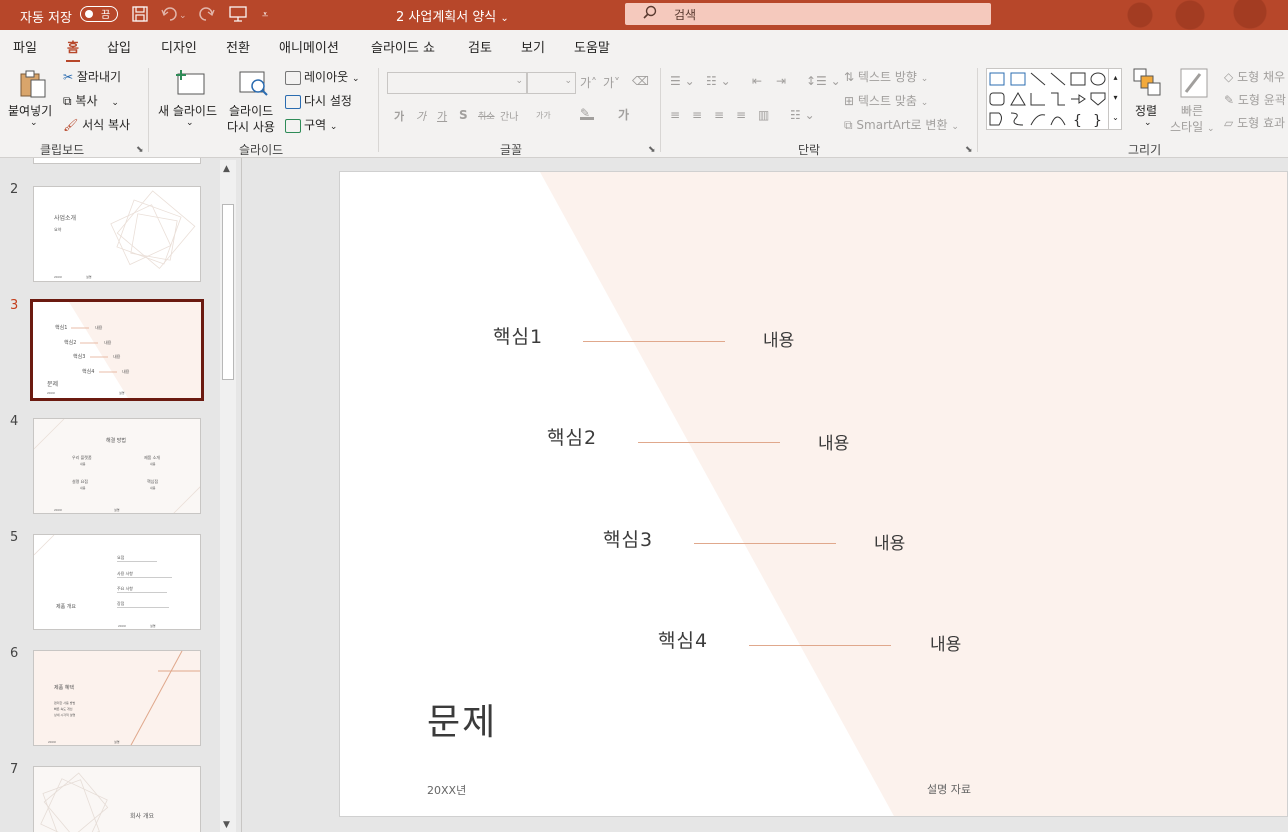 This screenshot has height=832, width=1288. I want to click on align-center-icon: ≡, so click(697, 115).